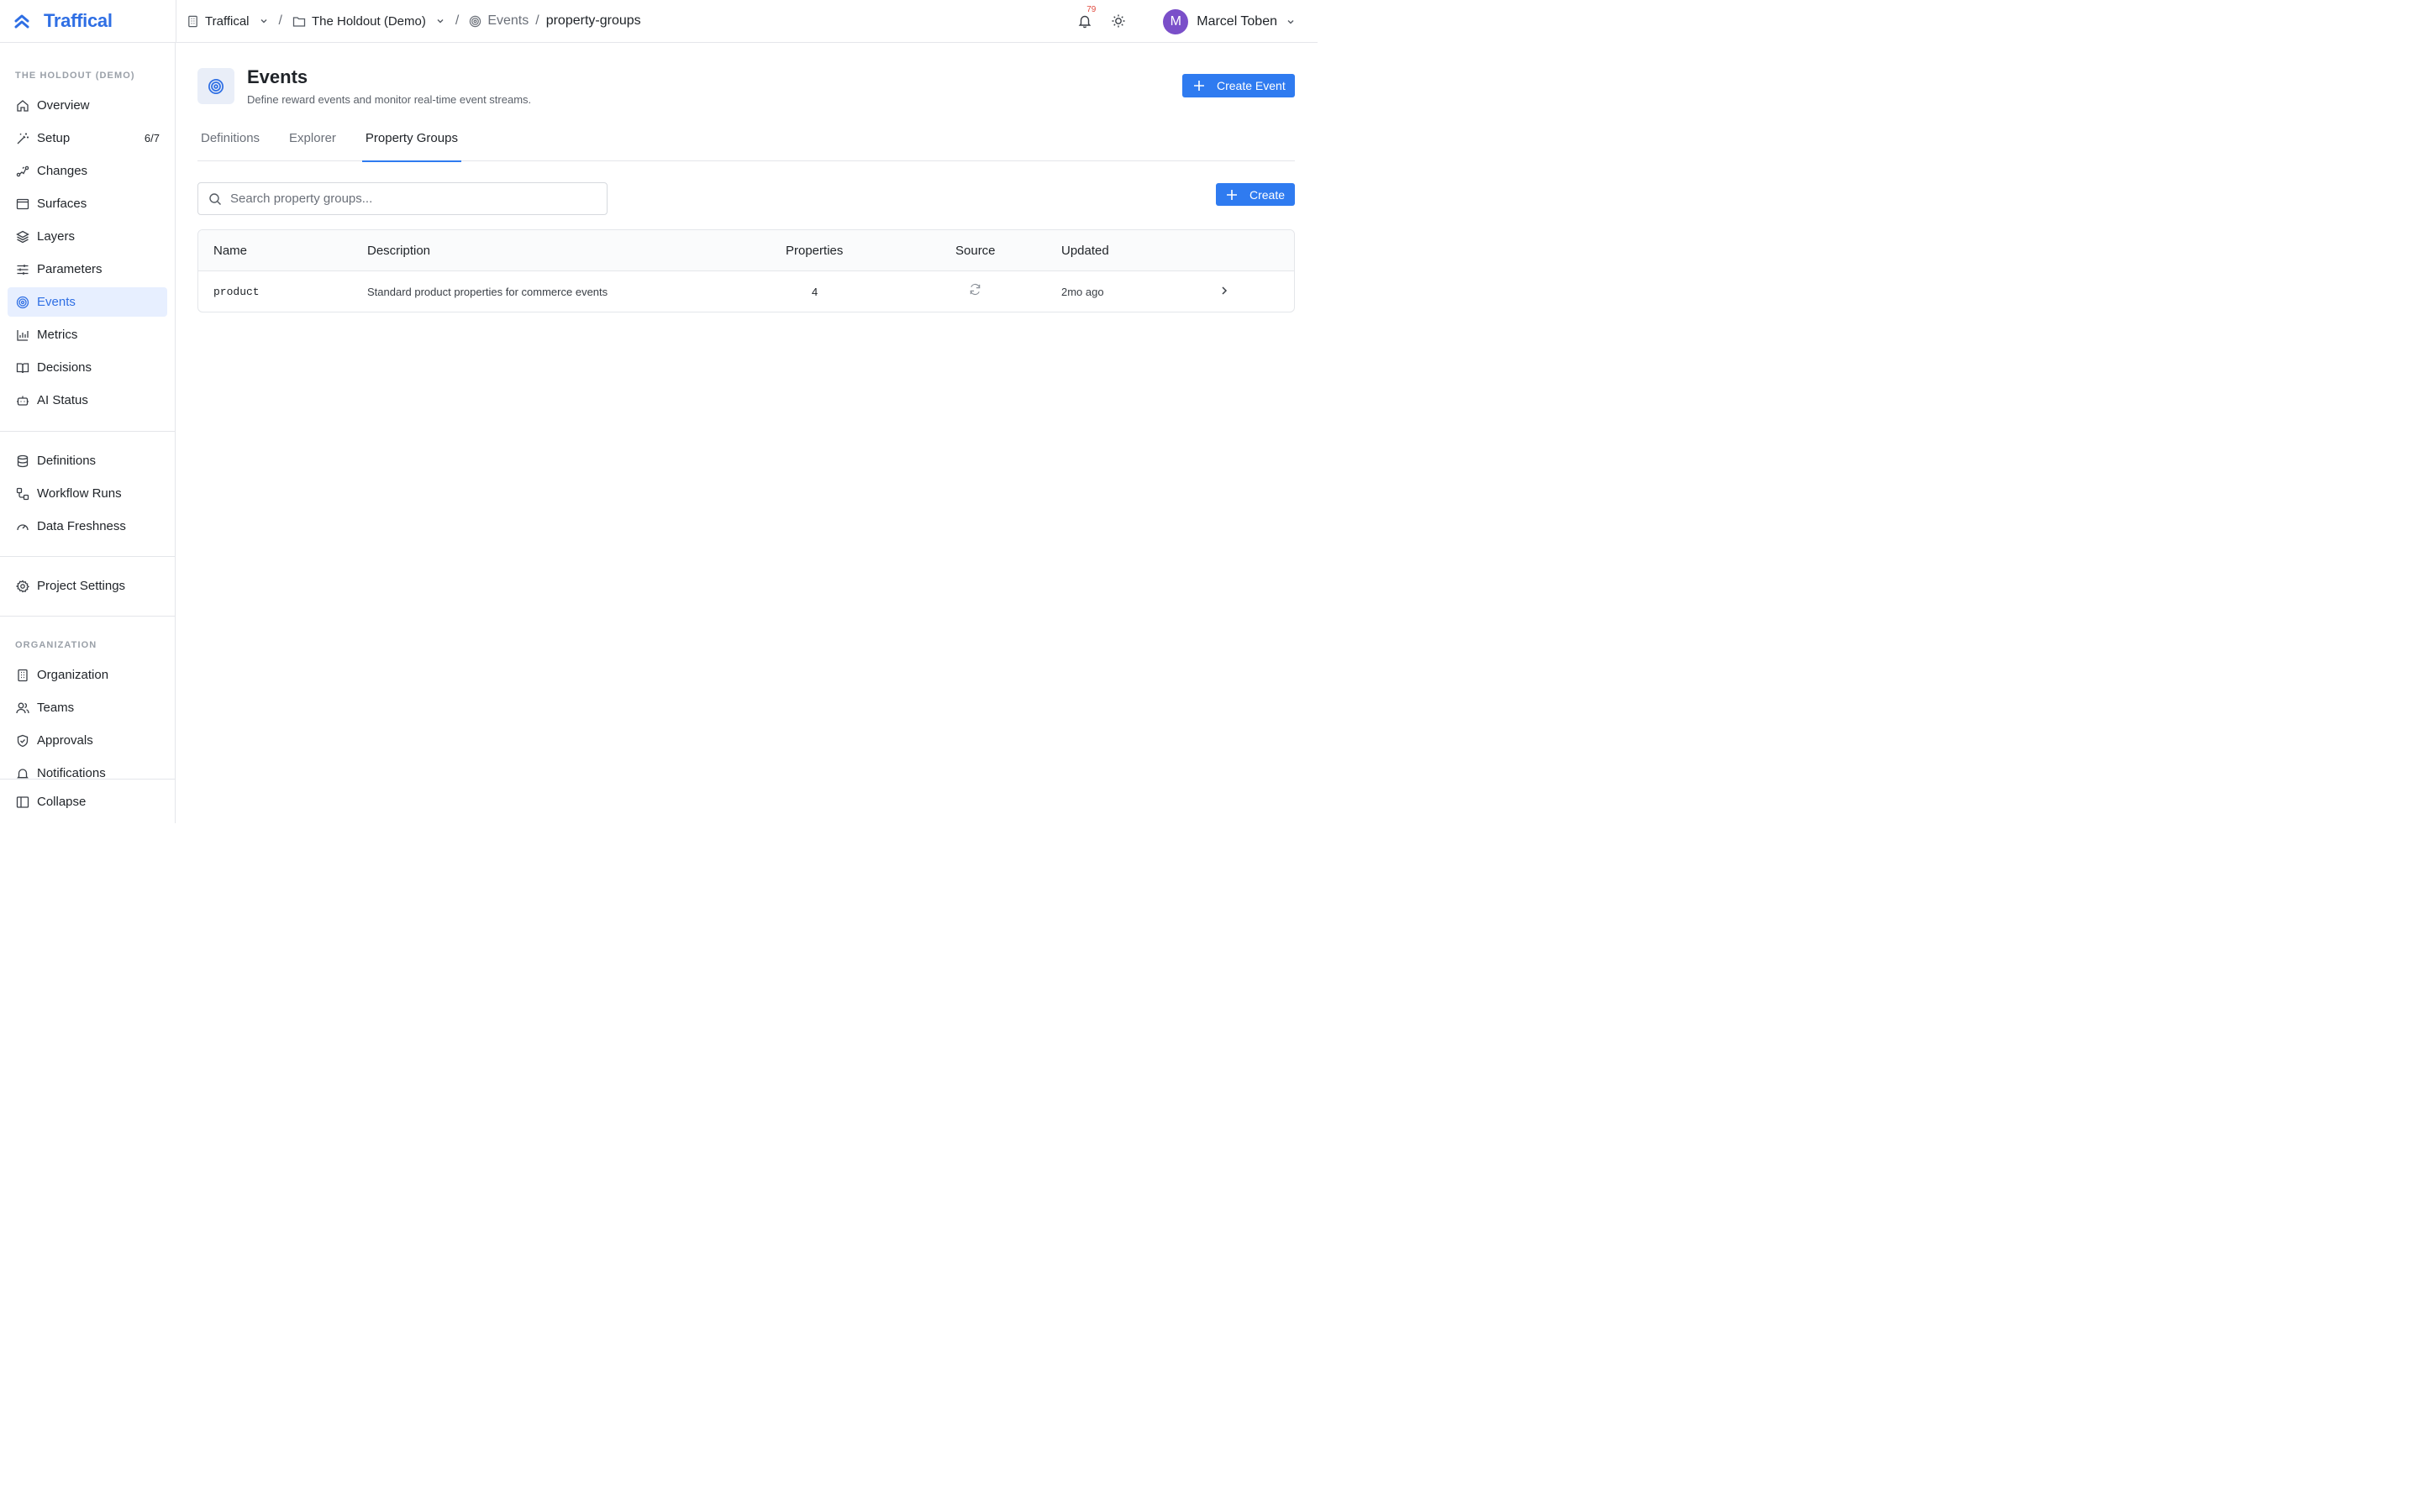  What do you see at coordinates (22, 105) in the screenshot?
I see `home-icon` at bounding box center [22, 105].